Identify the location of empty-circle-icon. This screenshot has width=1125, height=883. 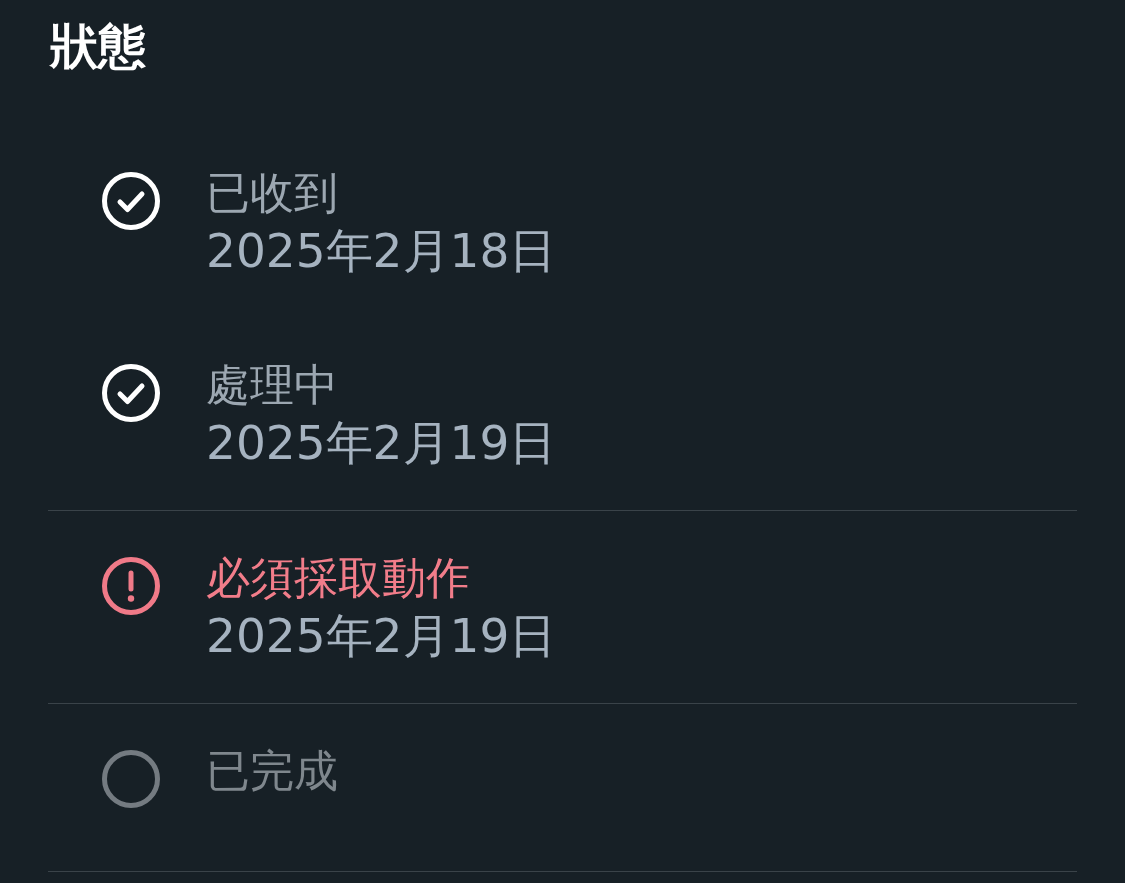
(131, 779).